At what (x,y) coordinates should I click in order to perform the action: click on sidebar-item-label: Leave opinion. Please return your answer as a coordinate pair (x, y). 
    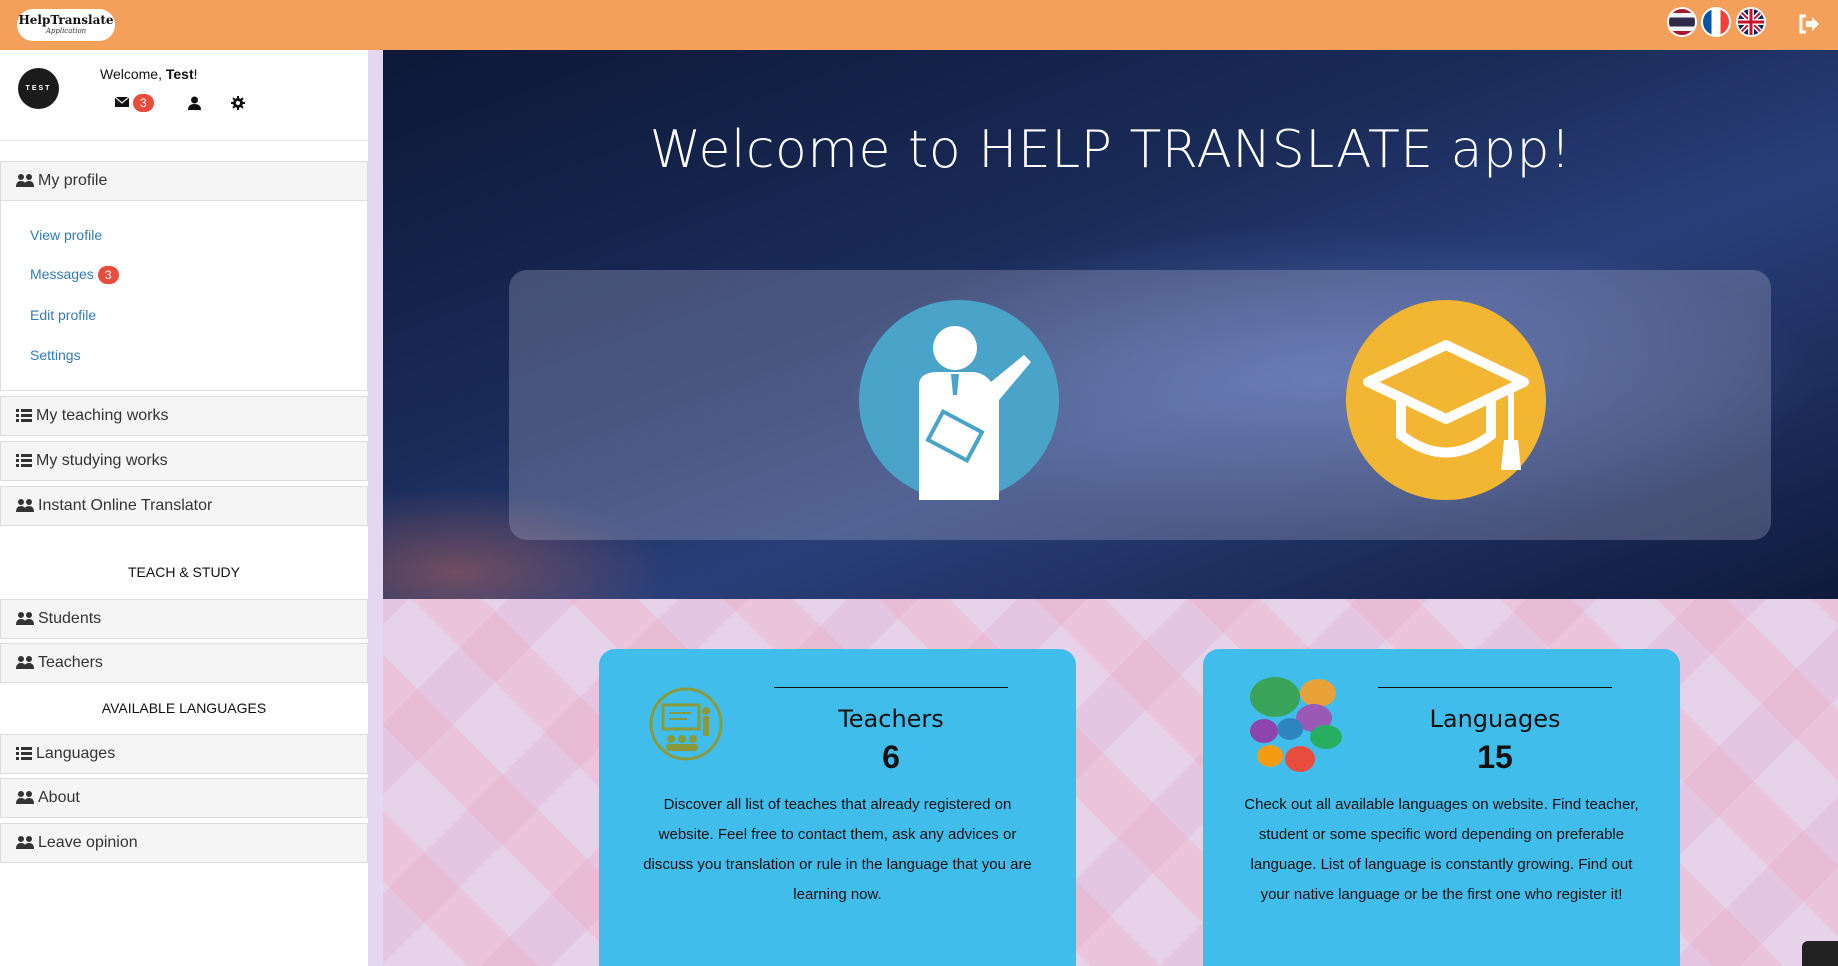
    Looking at the image, I should click on (88, 842).